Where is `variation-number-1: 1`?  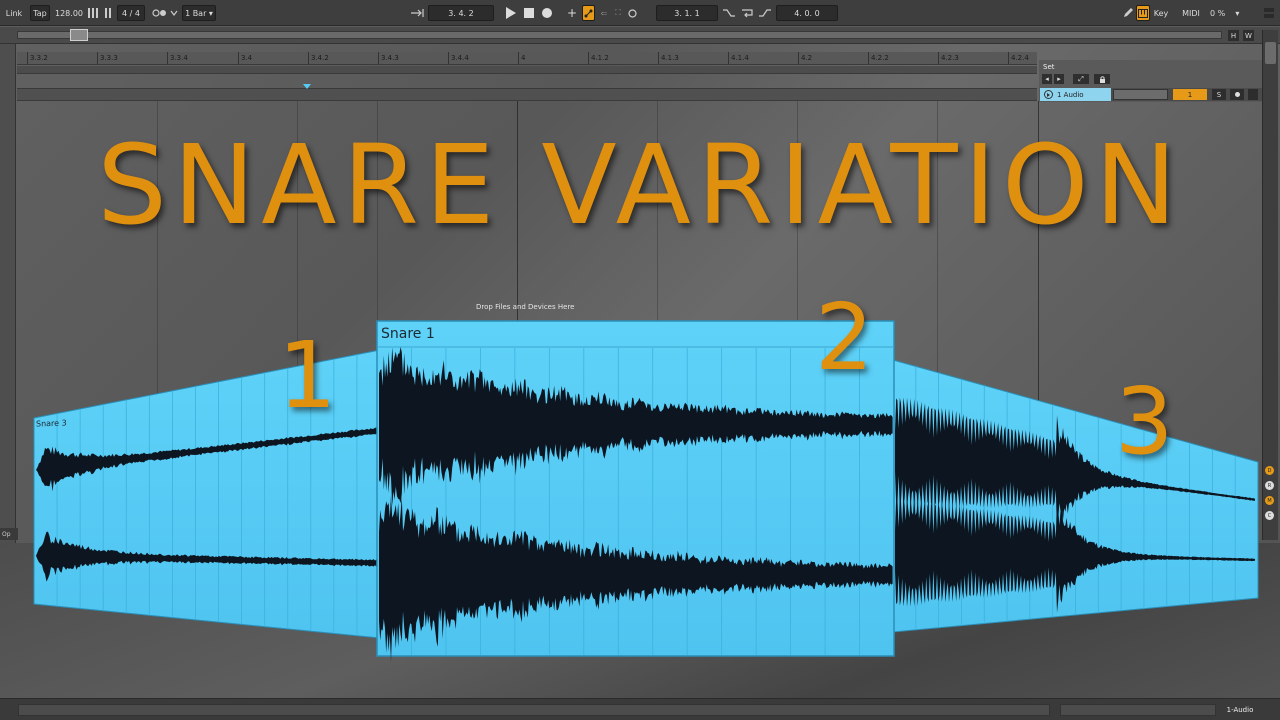 variation-number-1: 1 is located at coordinates (307, 375).